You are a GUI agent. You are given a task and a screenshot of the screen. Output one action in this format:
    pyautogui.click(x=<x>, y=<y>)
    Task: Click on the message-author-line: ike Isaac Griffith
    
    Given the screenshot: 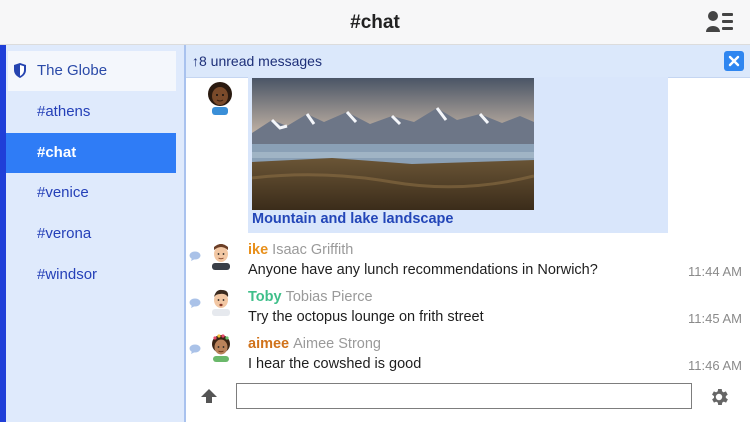 What is the action you would take?
    pyautogui.click(x=300, y=250)
    